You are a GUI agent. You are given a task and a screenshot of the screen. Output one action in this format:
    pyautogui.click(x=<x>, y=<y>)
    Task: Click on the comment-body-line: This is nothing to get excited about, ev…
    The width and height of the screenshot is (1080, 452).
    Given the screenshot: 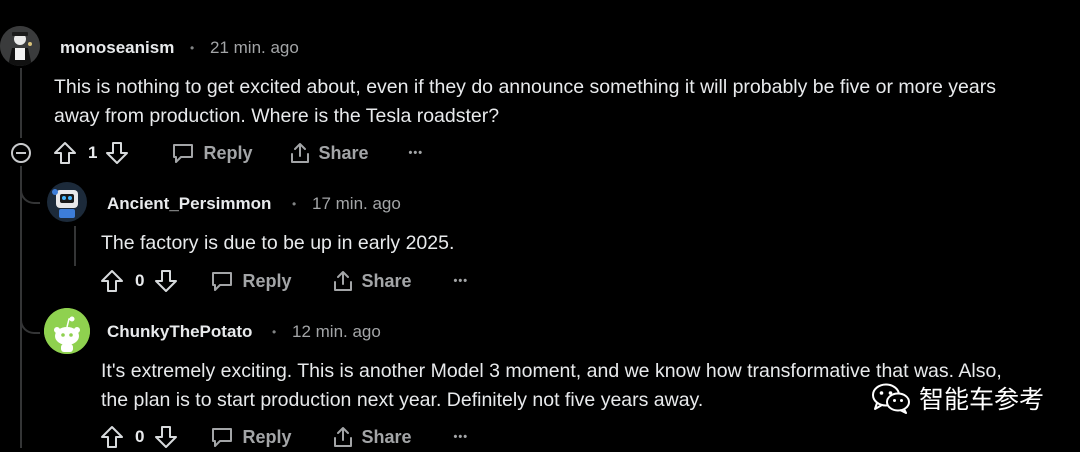 What is the action you would take?
    pyautogui.click(x=525, y=87)
    